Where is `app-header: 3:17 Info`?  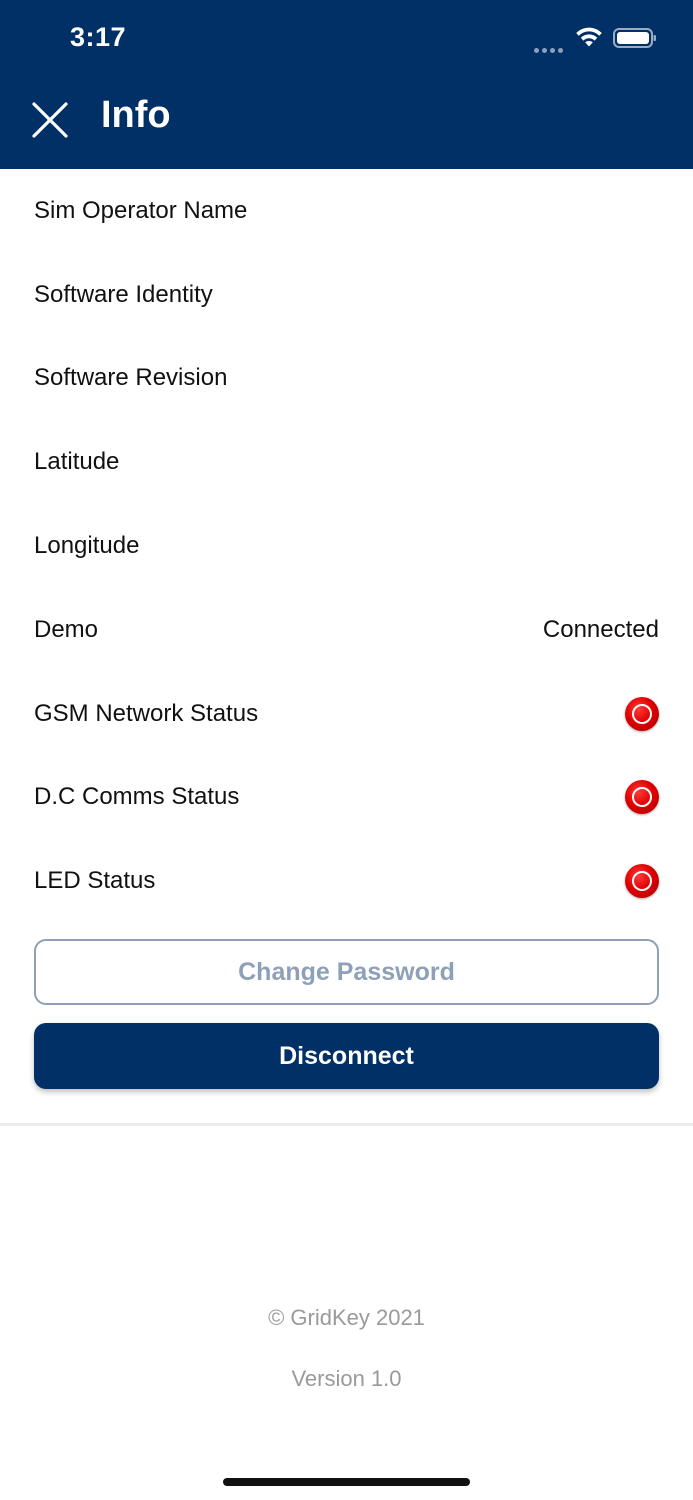
app-header: 3:17 Info is located at coordinates (346, 84).